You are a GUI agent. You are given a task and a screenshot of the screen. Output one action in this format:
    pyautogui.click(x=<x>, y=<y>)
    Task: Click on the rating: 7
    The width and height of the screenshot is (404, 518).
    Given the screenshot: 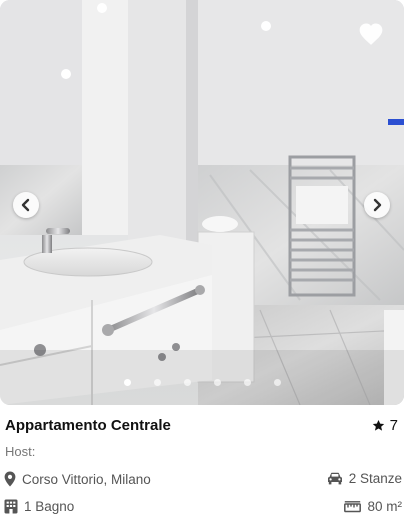 What is the action you would take?
    pyautogui.click(x=385, y=425)
    